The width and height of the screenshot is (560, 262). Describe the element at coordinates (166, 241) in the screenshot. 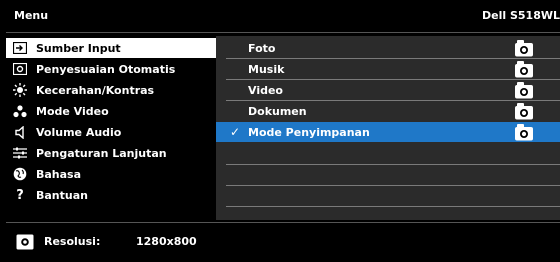

I see `resolution-value: 1280x800` at that location.